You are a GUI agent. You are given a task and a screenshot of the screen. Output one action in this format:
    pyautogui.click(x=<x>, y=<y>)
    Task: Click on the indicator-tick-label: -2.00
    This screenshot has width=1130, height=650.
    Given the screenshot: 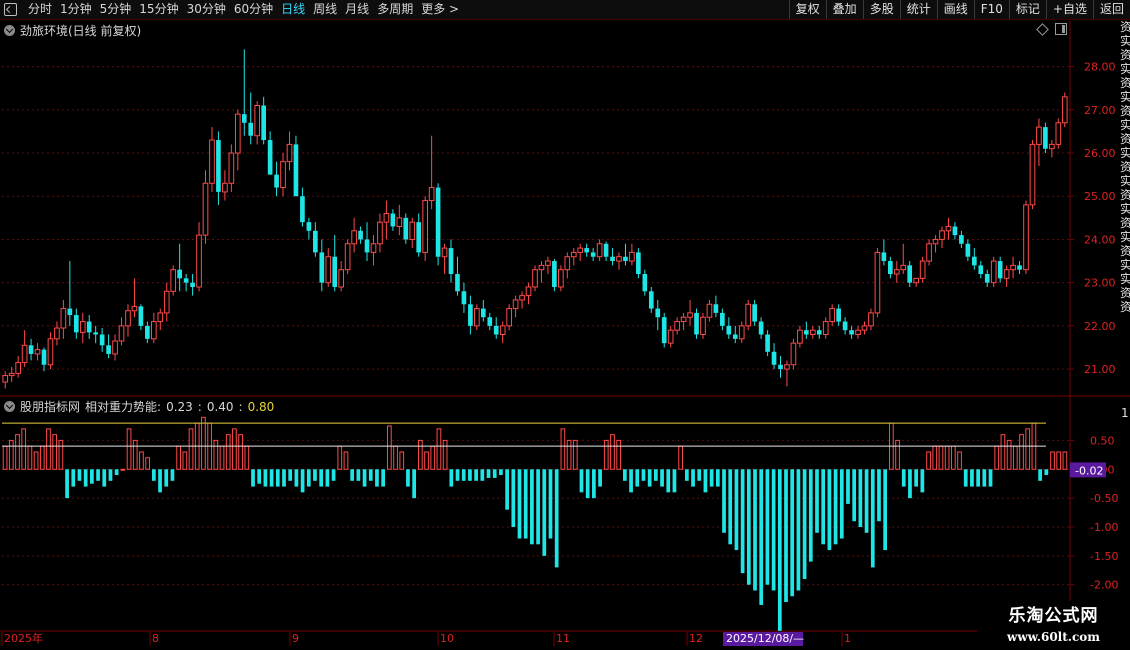 What is the action you would take?
    pyautogui.click(x=1104, y=585)
    